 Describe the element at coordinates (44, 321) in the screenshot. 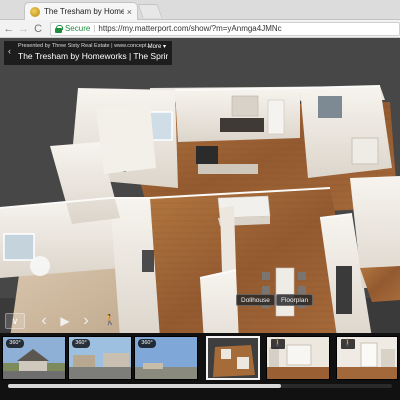

I see `previous-icon: ‹` at that location.